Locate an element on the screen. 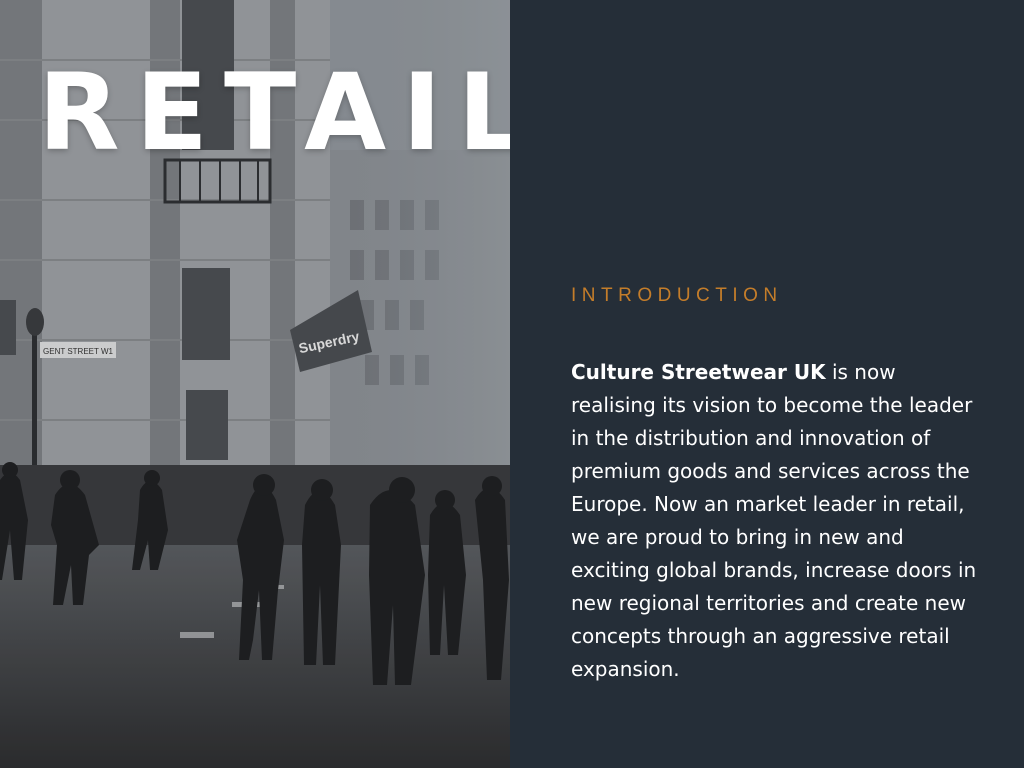 The width and height of the screenshot is (1024, 768). retail-title: RETAIL is located at coordinates (274, 112).